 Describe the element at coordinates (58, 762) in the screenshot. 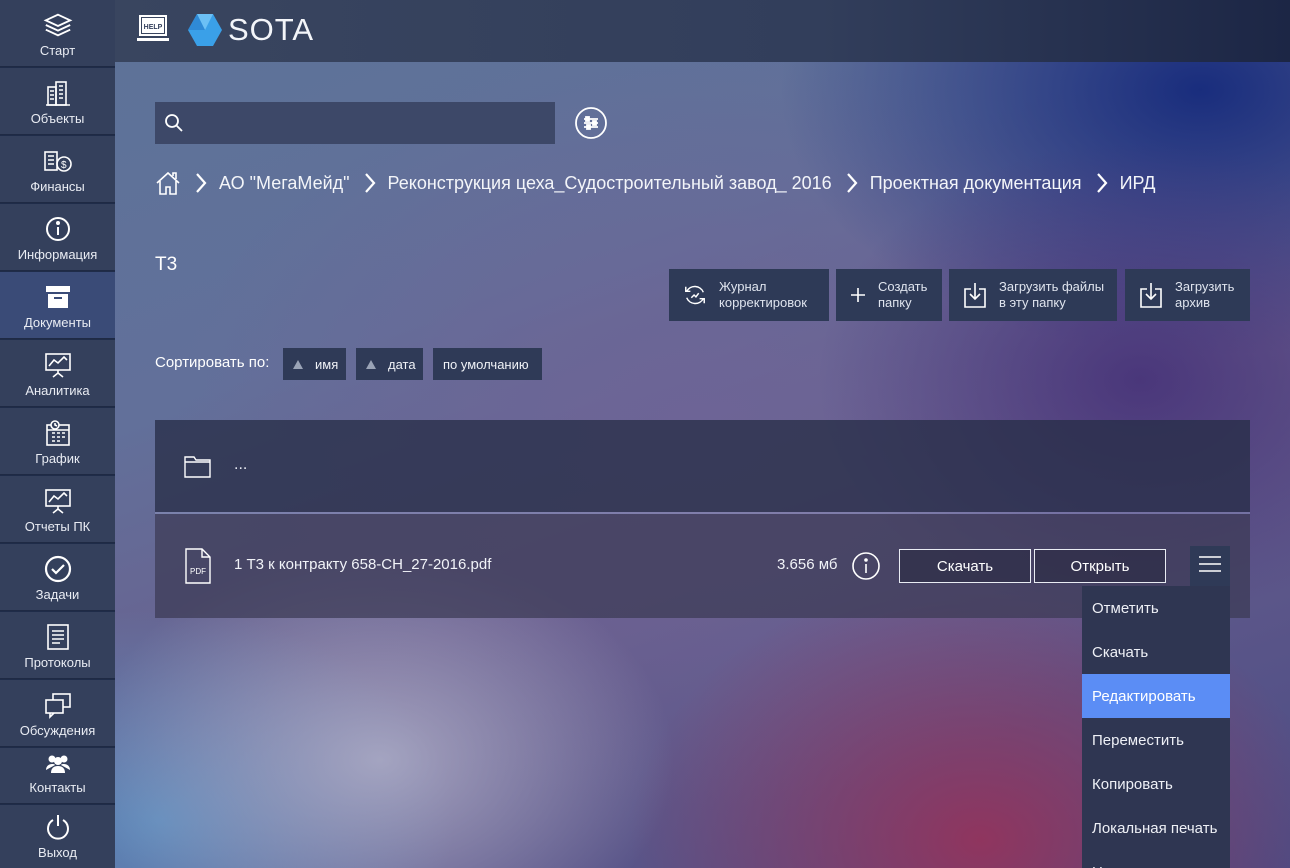

I see `people-icon` at that location.